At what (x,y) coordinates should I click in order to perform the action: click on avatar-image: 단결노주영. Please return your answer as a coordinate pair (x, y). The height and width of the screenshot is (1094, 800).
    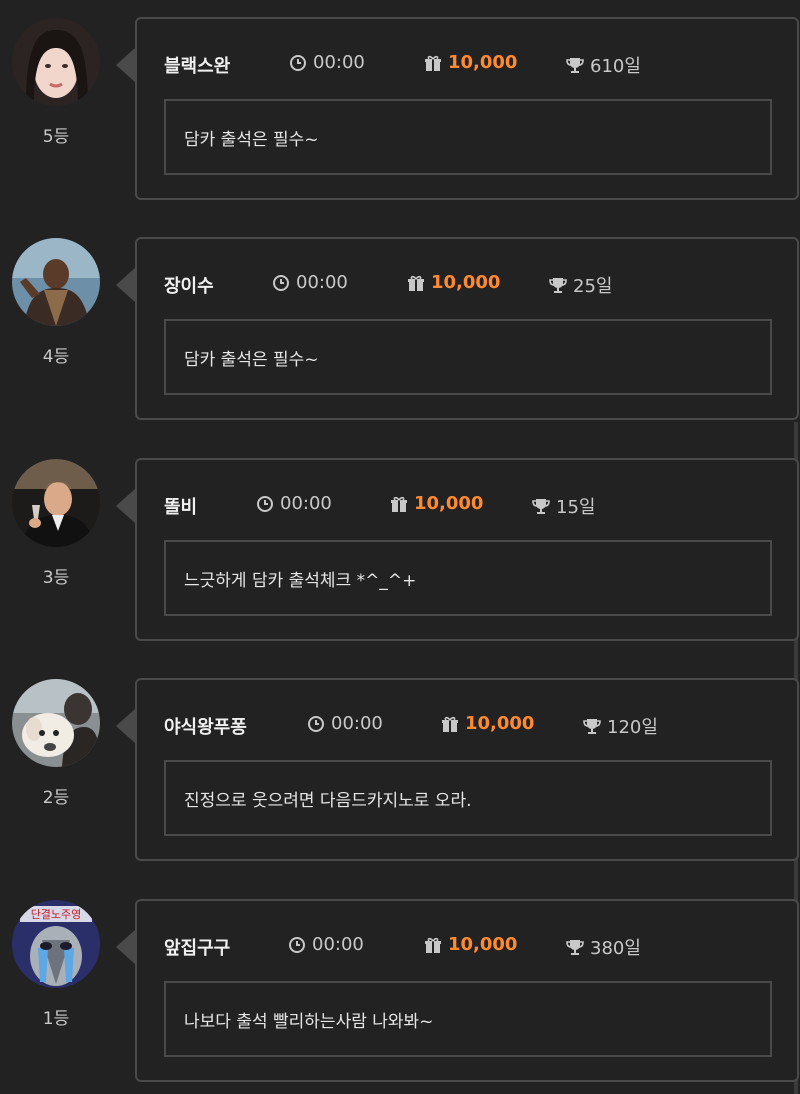
    Looking at the image, I should click on (56, 944).